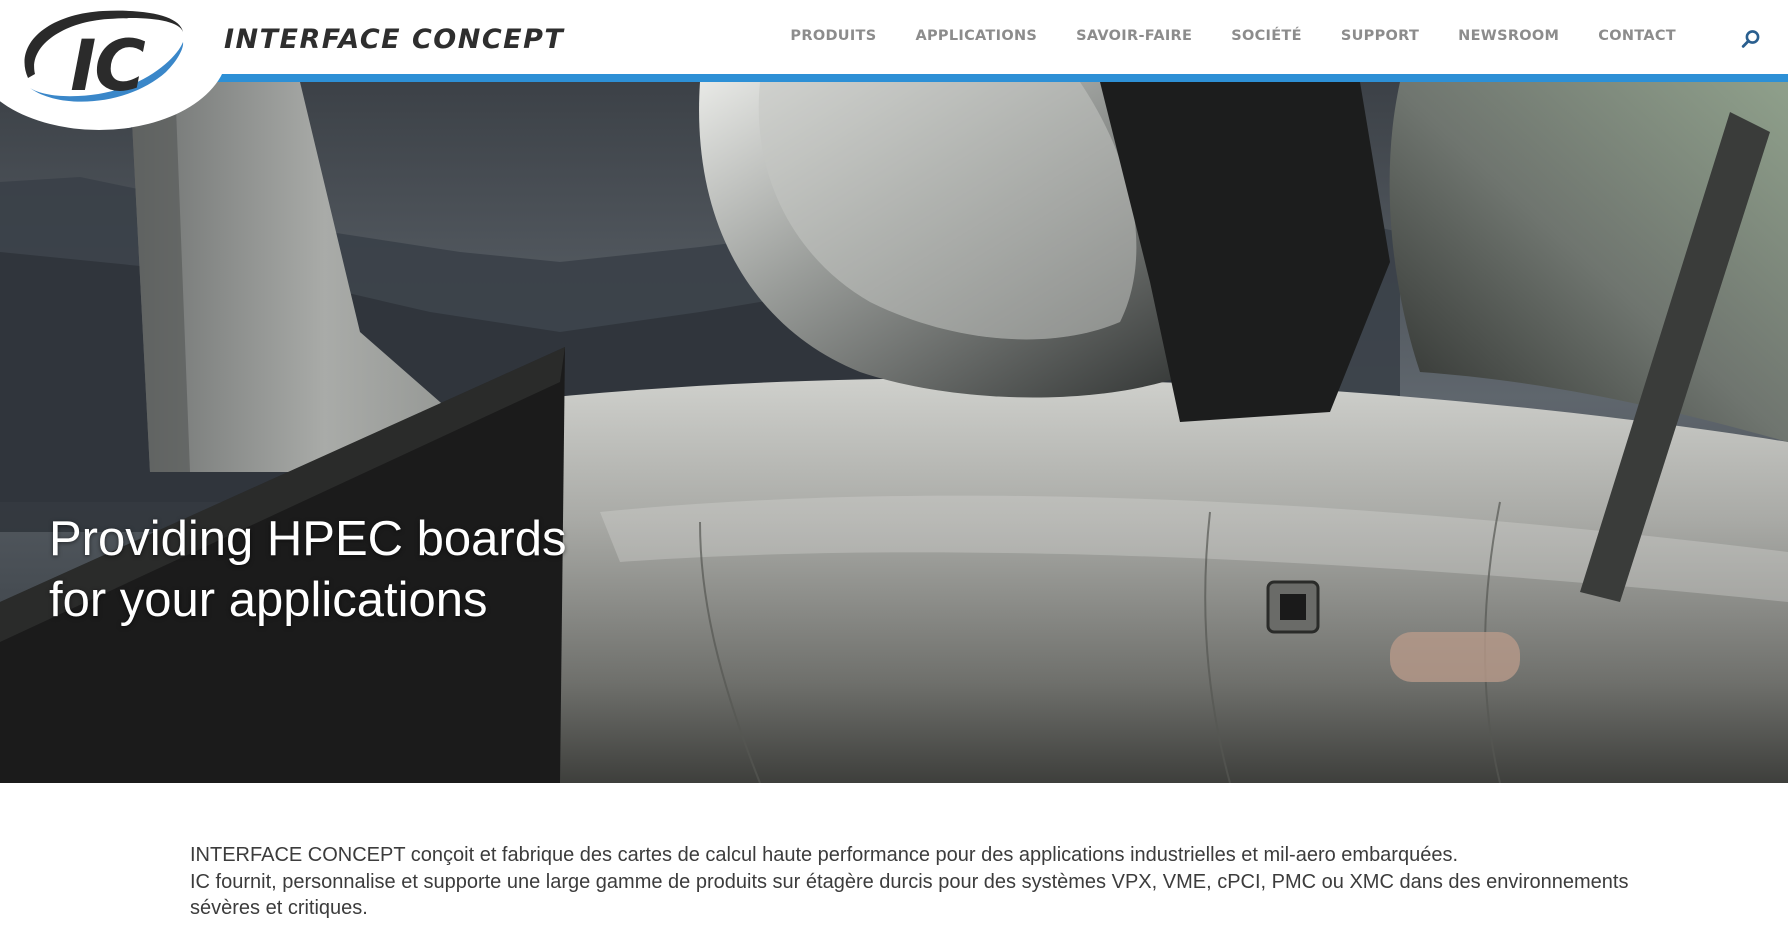 This screenshot has height=942, width=1788. What do you see at coordinates (394, 39) in the screenshot?
I see `brand-name: INTERFACE CONCEPT` at bounding box center [394, 39].